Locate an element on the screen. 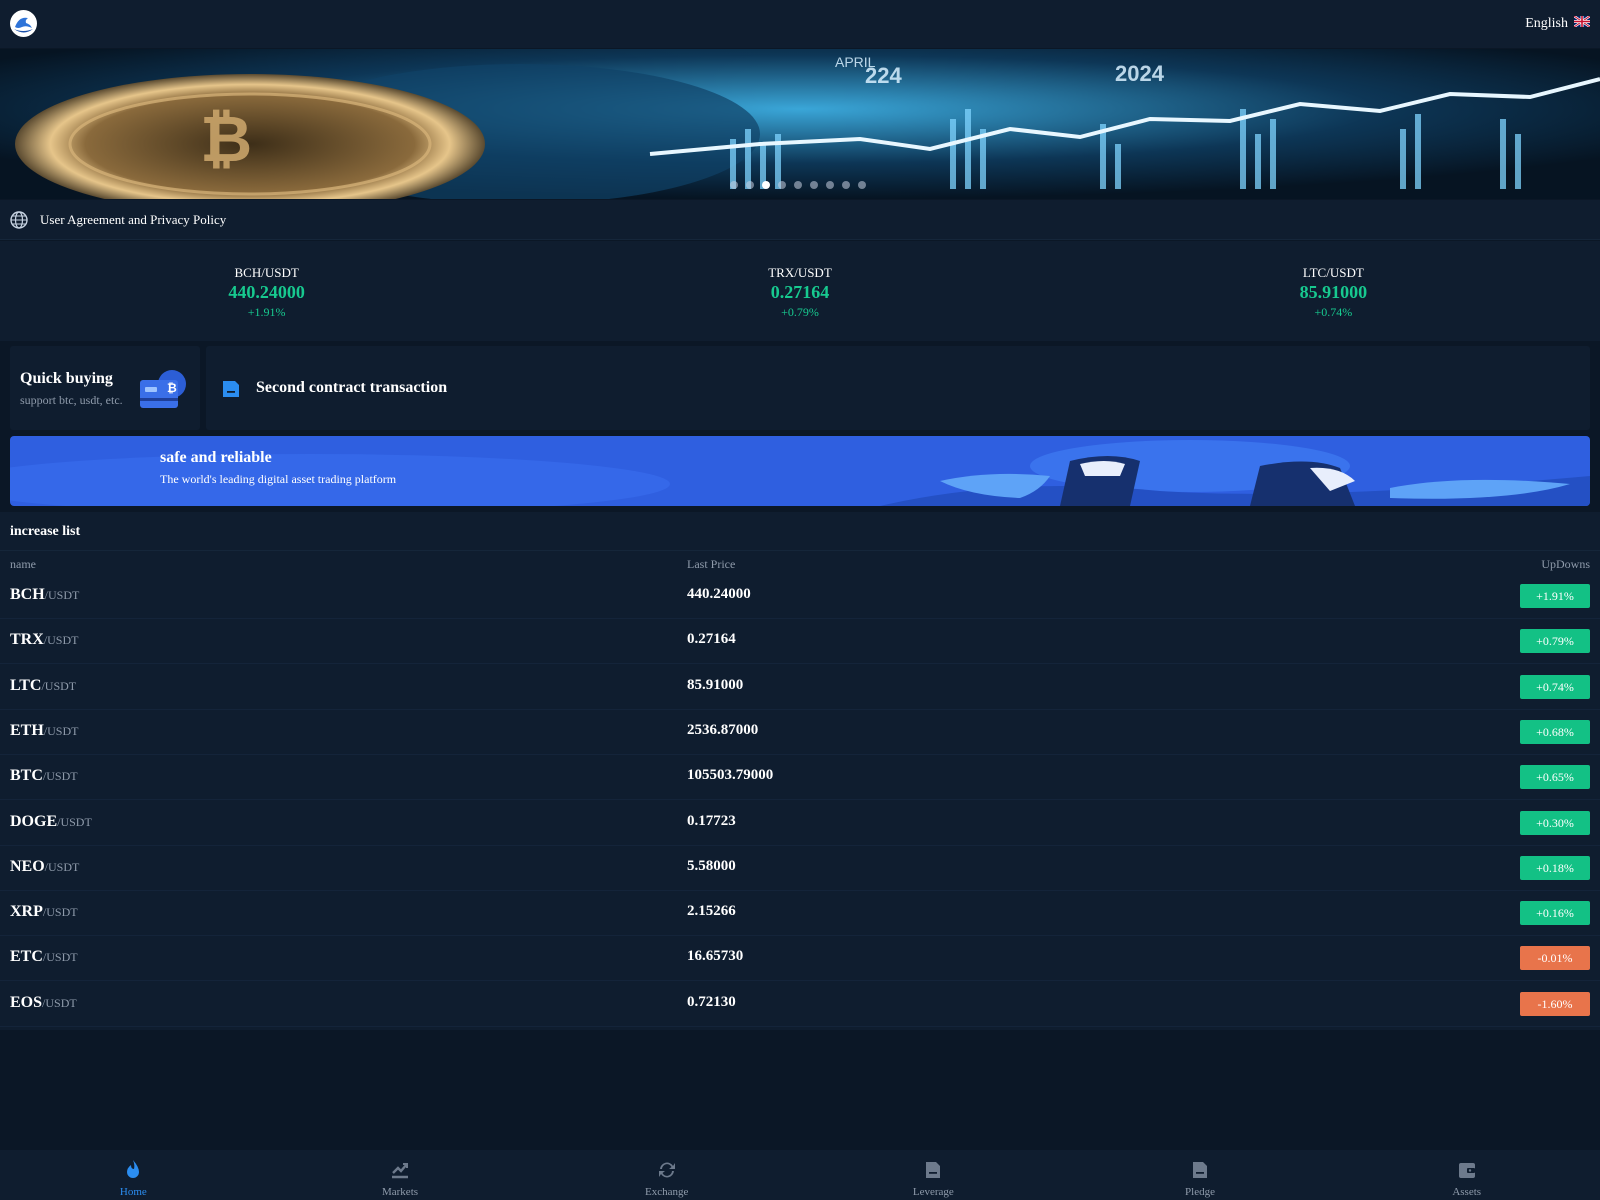  table-row: DOGE/USDT 0.17723 +0.30% is located at coordinates (800, 823).